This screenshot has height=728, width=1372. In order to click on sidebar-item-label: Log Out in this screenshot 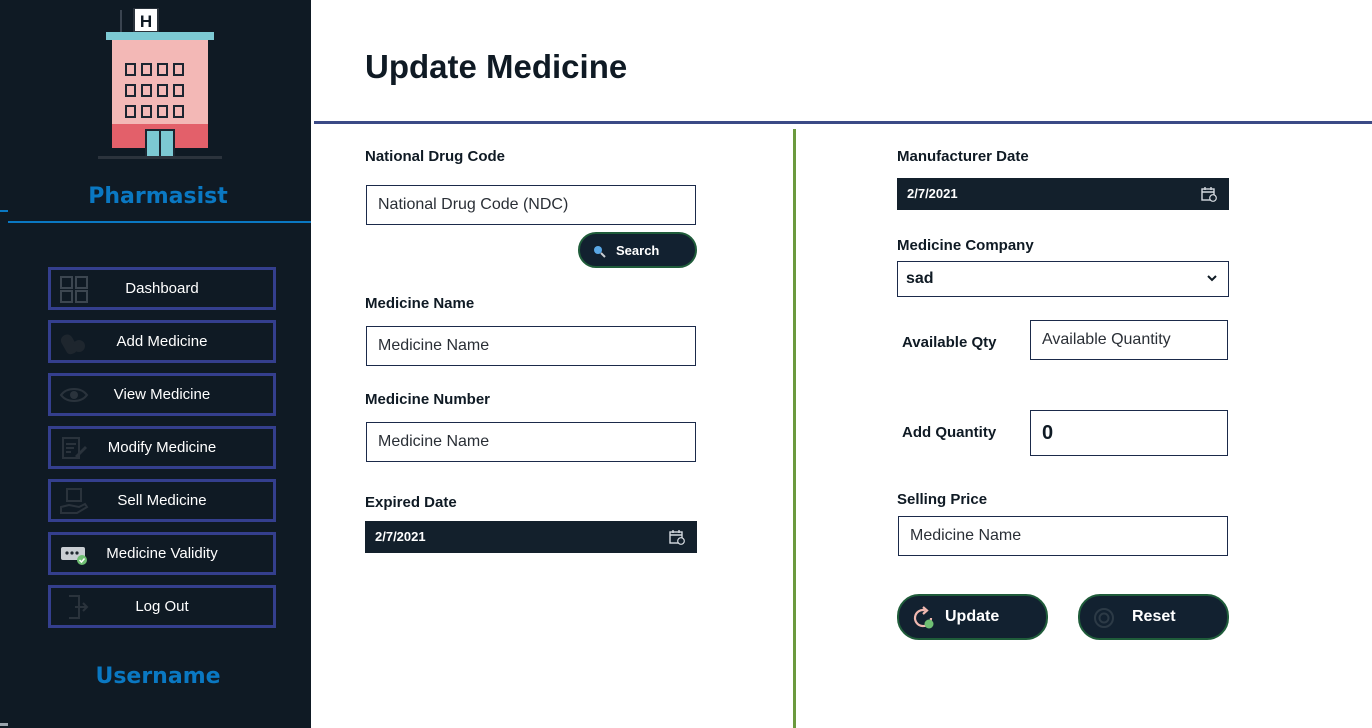, I will do `click(162, 606)`.